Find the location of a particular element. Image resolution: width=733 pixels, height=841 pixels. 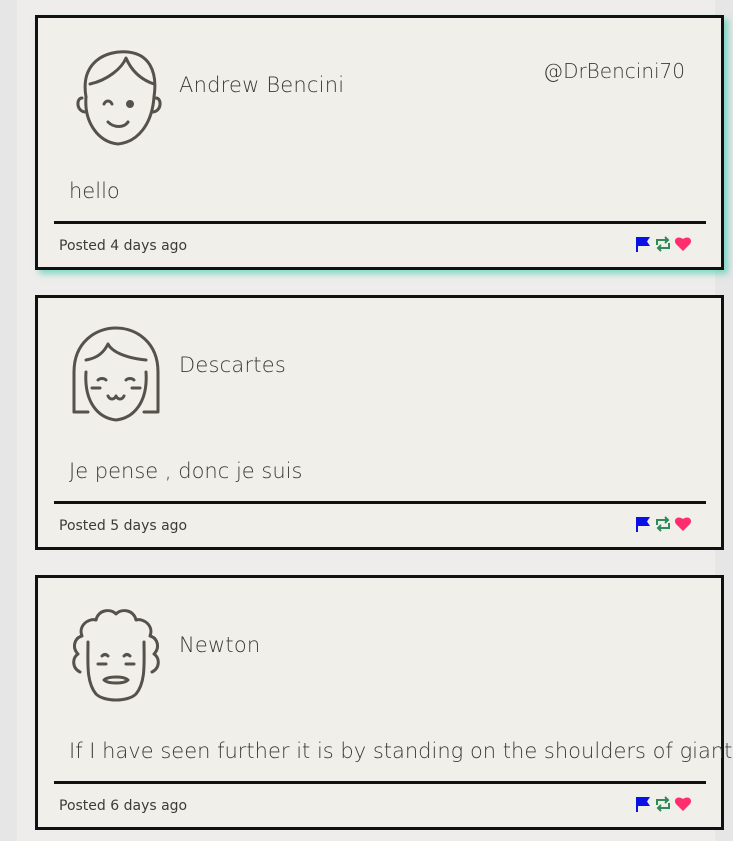

author-name: Andrew Bencini is located at coordinates (261, 85).